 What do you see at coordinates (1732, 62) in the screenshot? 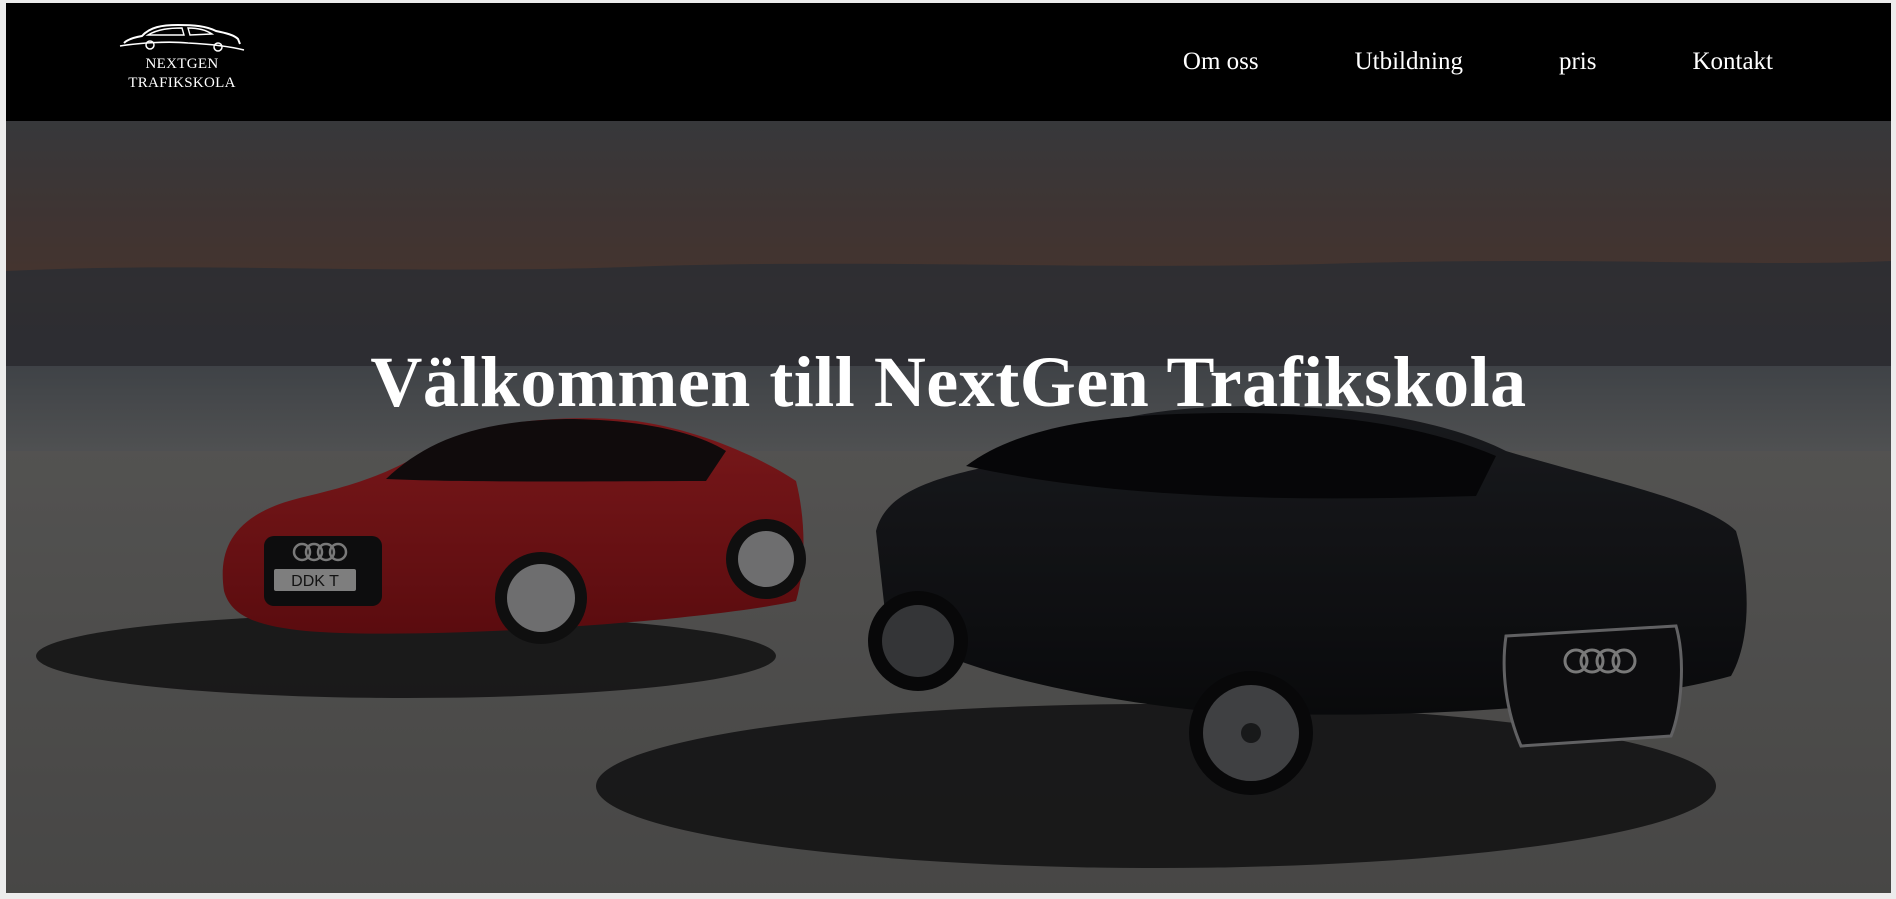
I see `nav-link-kontakt: Kontakt` at bounding box center [1732, 62].